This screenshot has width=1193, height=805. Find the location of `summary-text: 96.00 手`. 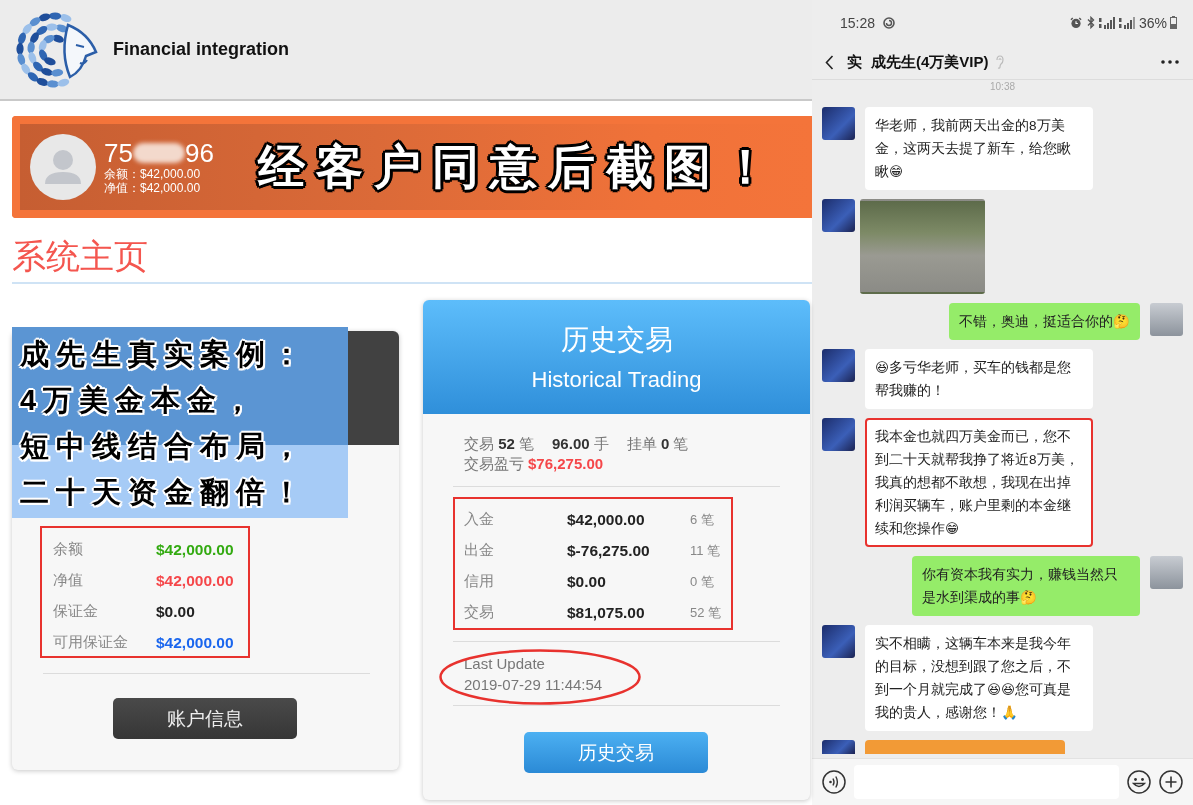

summary-text: 96.00 手 is located at coordinates (580, 444).